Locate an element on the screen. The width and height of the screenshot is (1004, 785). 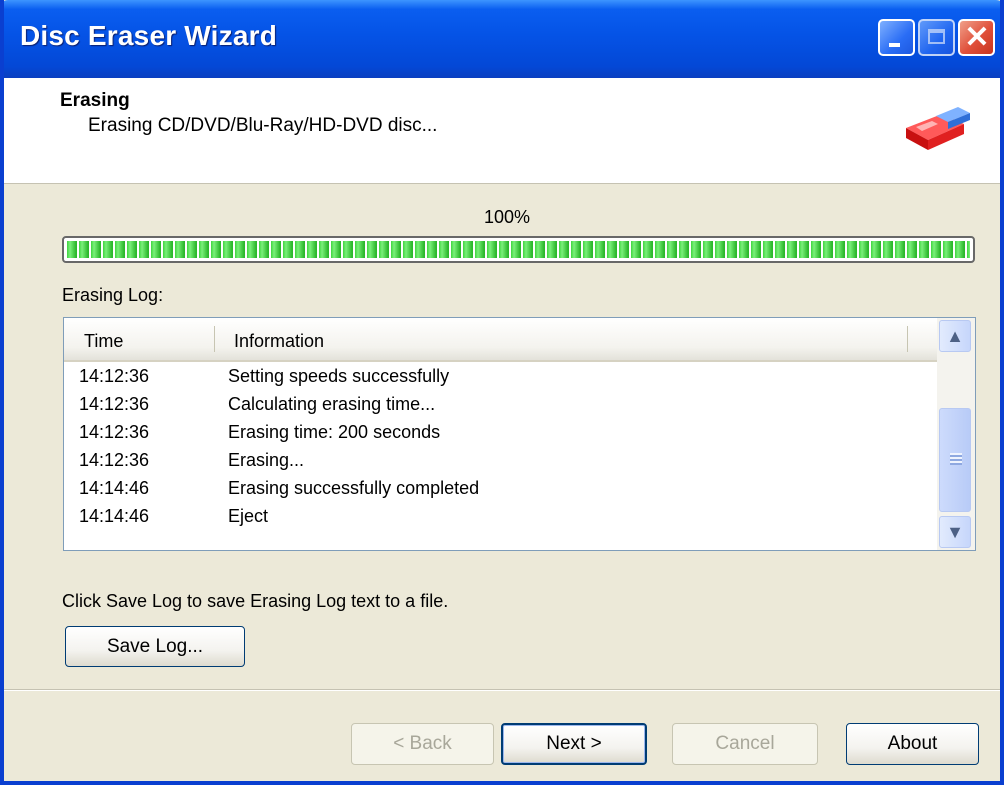
close-button: ✕ is located at coordinates (976, 37).